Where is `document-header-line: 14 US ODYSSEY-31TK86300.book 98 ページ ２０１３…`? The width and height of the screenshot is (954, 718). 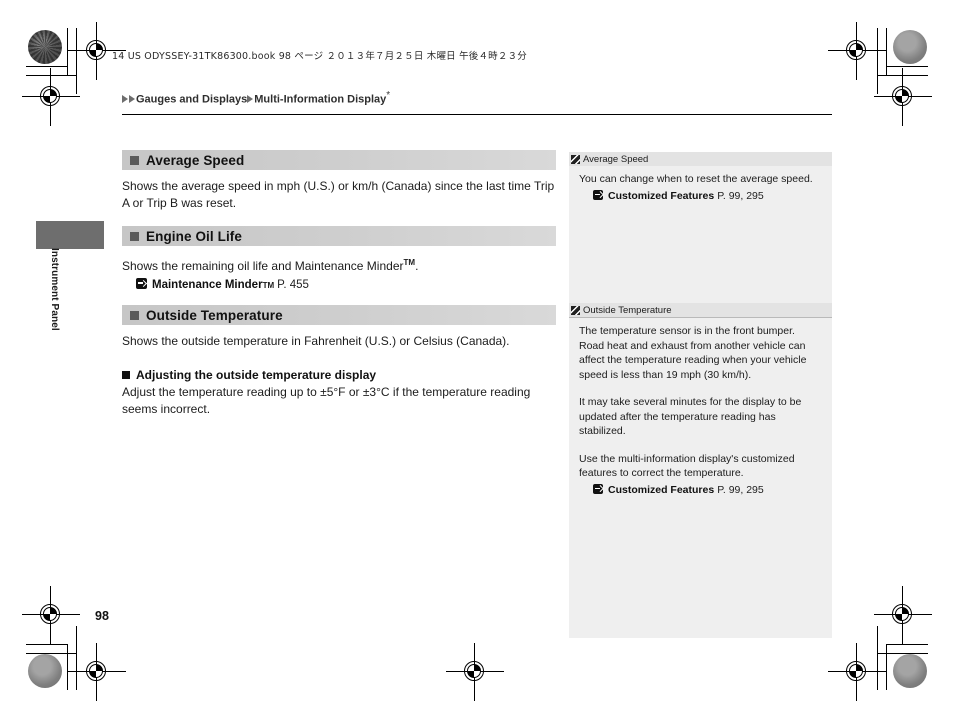 document-header-line: 14 US ODYSSEY-31TK86300.book 98 ページ ２０１３… is located at coordinates (319, 56).